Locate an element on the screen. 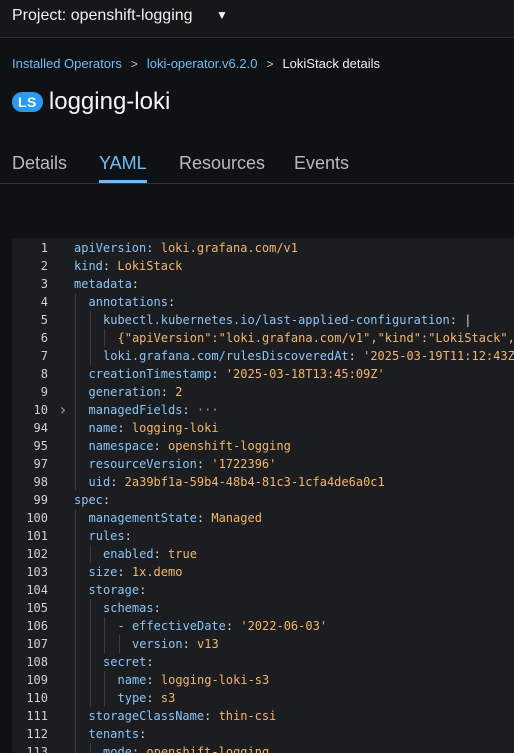 This screenshot has width=514, height=753. line-number: 109 is located at coordinates (37, 680).